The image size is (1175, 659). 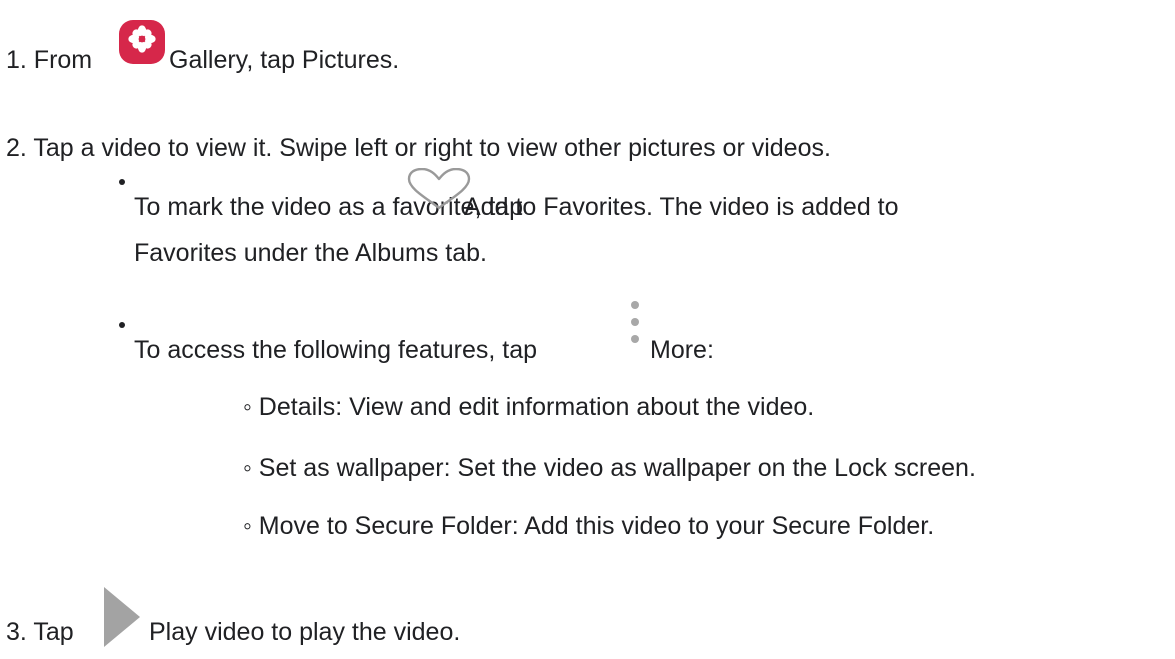 I want to click on step-3-prefix: 3. Tap, so click(x=40, y=632).